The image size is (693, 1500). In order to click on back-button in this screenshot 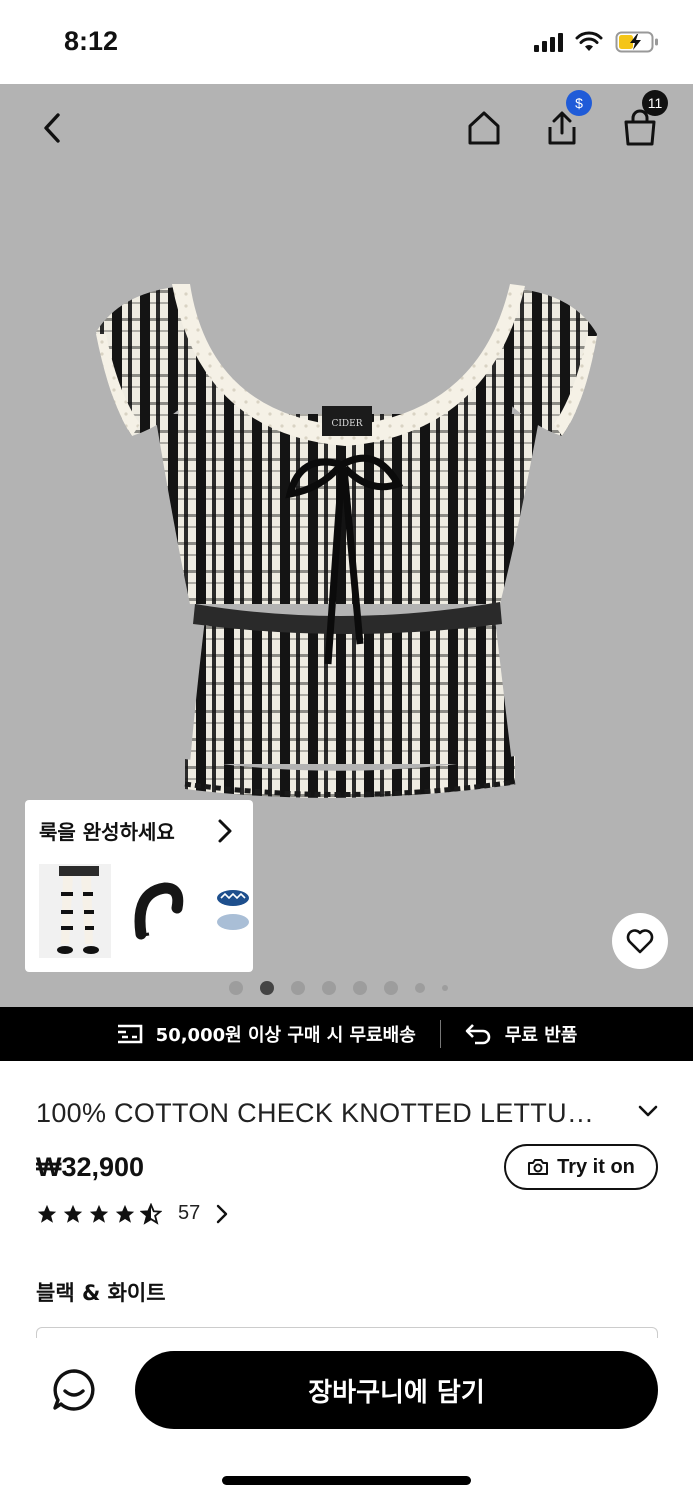, I will do `click(52, 128)`.